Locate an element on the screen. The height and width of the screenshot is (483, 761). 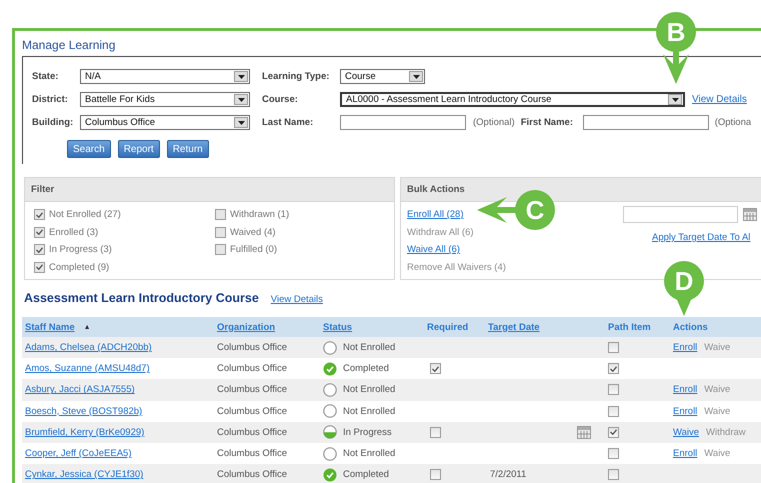
course-title: Assessment Learn Introductory Course is located at coordinates (141, 298).